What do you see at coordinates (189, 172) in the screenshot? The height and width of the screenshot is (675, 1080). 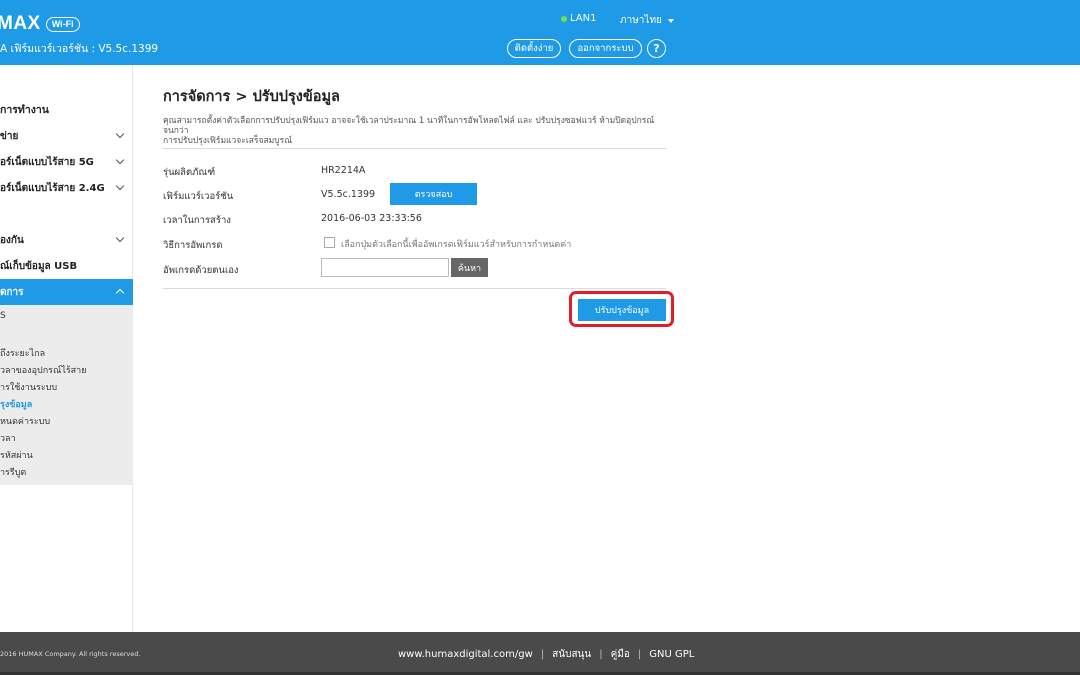 I see `model-label: รุ่นผลิตภัณฑ์` at bounding box center [189, 172].